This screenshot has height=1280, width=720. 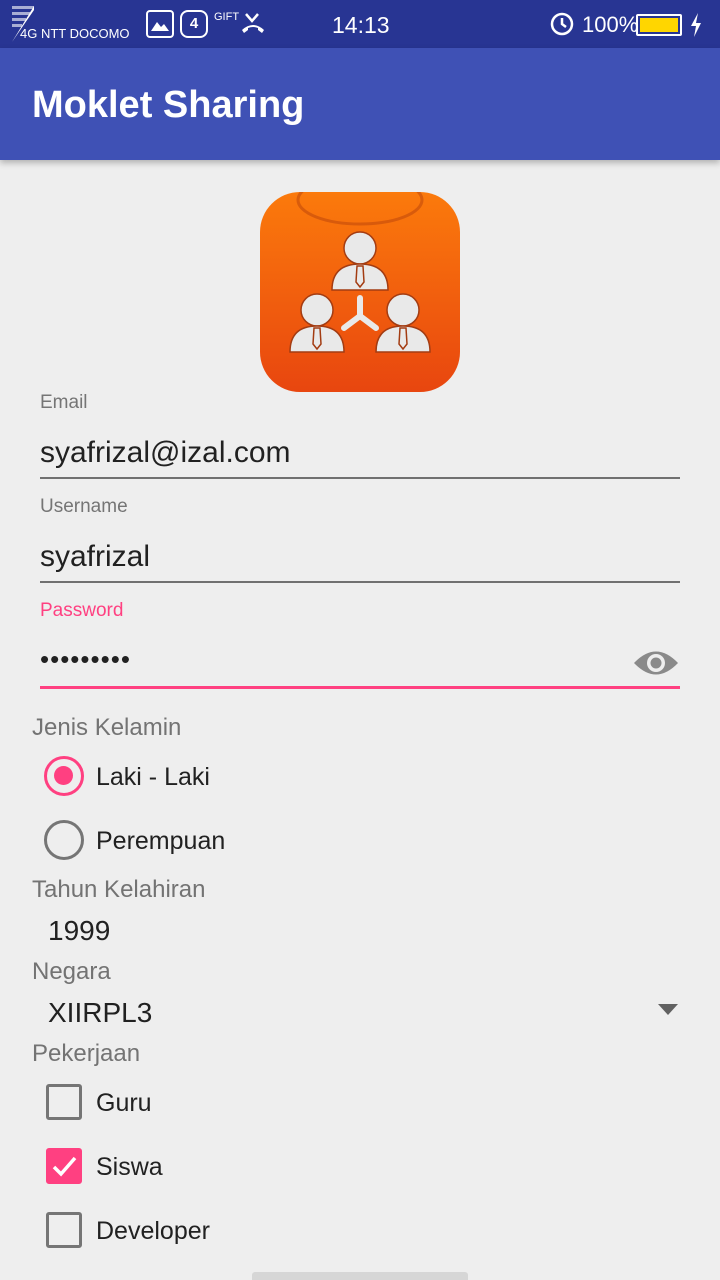 What do you see at coordinates (119, 889) in the screenshot?
I see `birth-year-label: Tahun Kelahiran` at bounding box center [119, 889].